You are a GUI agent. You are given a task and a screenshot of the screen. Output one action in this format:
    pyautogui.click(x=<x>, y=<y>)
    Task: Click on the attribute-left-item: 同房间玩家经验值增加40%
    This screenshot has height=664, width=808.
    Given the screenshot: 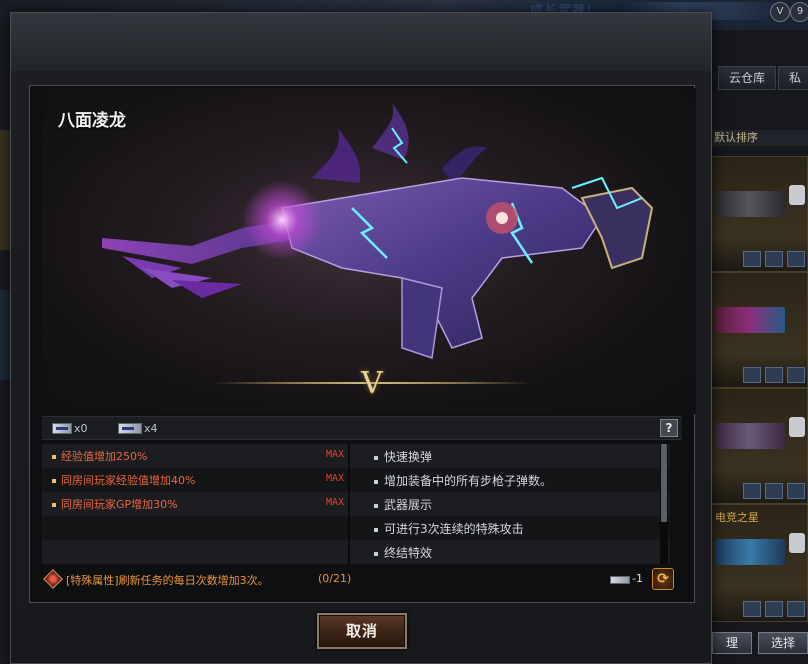 What is the action you would take?
    pyautogui.click(x=123, y=480)
    